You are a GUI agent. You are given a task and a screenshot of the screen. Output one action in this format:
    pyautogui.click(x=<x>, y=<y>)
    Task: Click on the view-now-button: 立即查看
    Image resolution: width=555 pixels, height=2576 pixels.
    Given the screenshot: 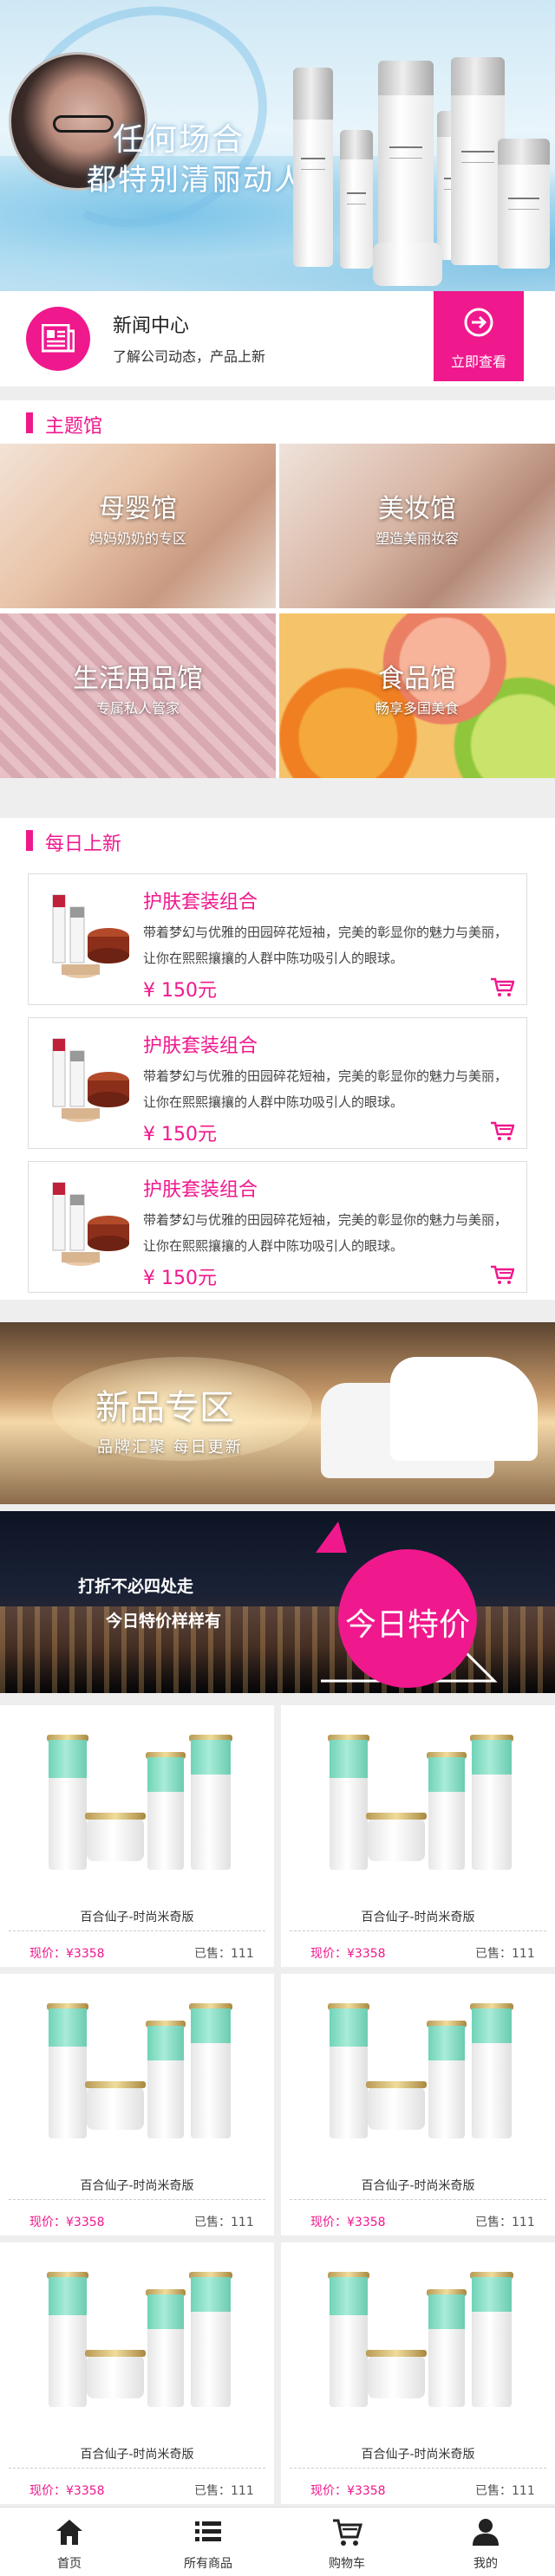 What is the action you would take?
    pyautogui.click(x=479, y=336)
    